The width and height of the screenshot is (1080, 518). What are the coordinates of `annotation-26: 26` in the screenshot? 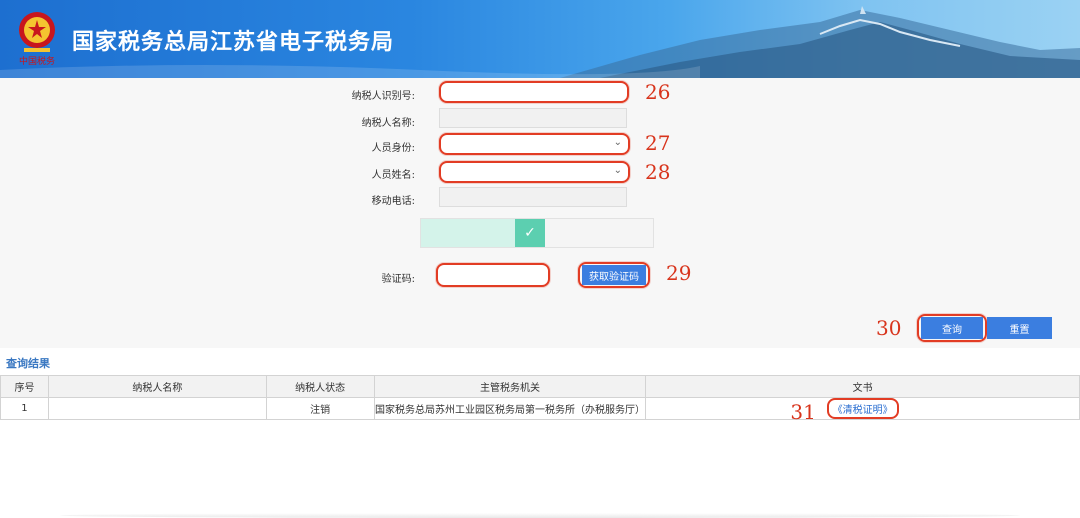 It's located at (658, 92).